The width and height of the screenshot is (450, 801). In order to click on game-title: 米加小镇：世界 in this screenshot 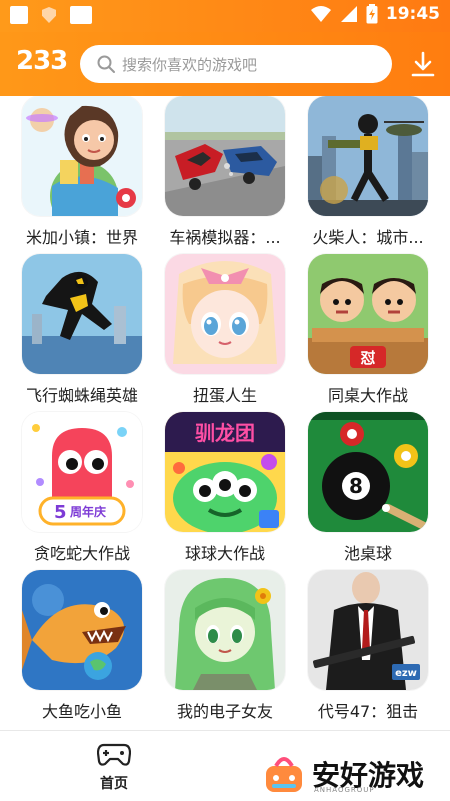, I will do `click(81, 237)`.